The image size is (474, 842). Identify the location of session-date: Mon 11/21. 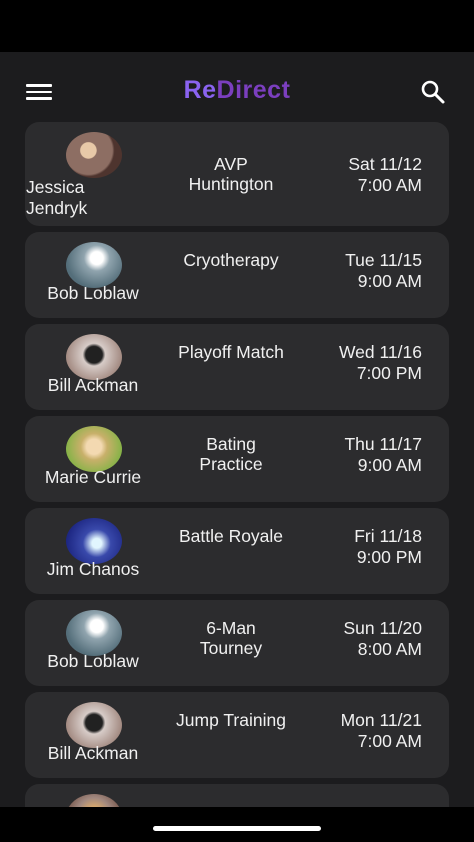
(381, 720).